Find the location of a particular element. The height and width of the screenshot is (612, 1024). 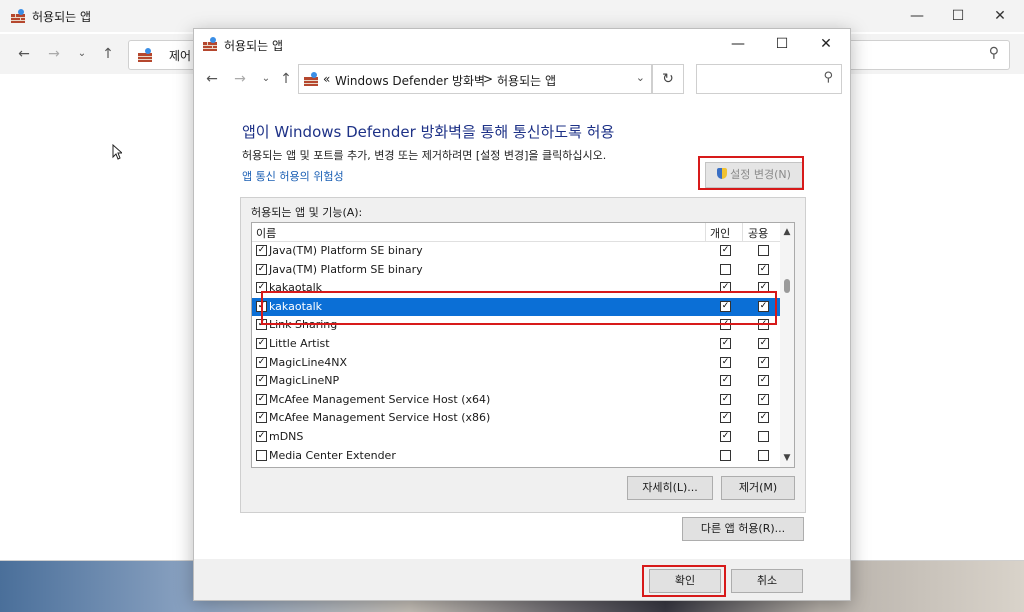

app-name: MagicLineNP is located at coordinates (304, 381).